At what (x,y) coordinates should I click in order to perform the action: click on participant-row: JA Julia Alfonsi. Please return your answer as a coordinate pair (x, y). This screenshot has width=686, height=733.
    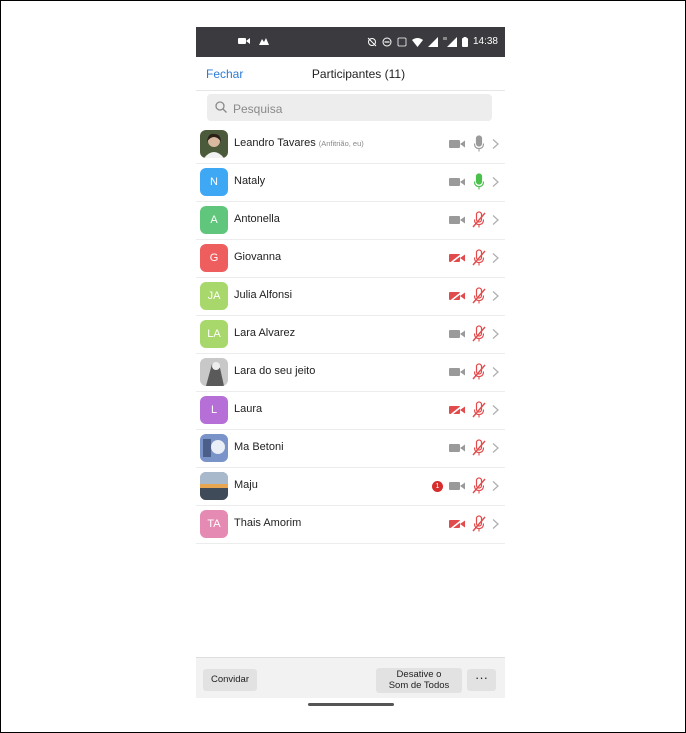
    Looking at the image, I should click on (350, 297).